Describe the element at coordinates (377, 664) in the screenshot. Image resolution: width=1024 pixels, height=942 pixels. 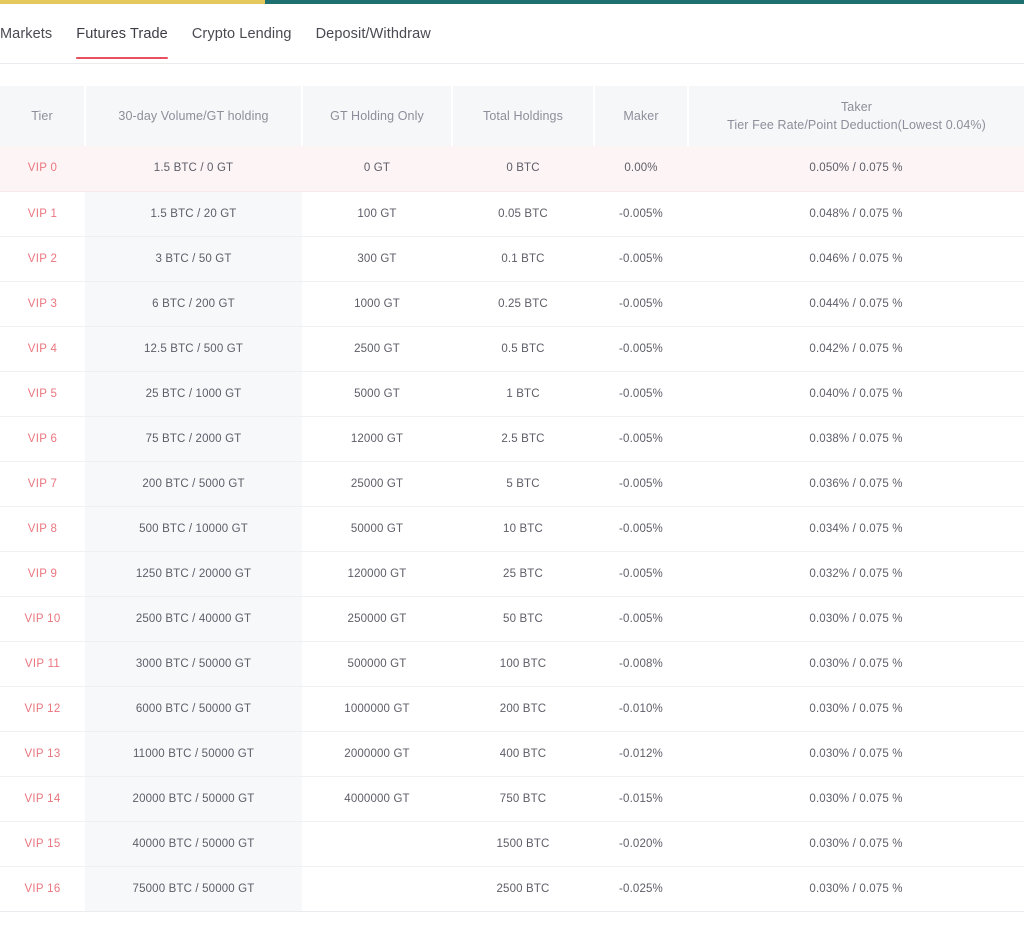
I see `cell-gt-holding-only: 500000 GT` at that location.